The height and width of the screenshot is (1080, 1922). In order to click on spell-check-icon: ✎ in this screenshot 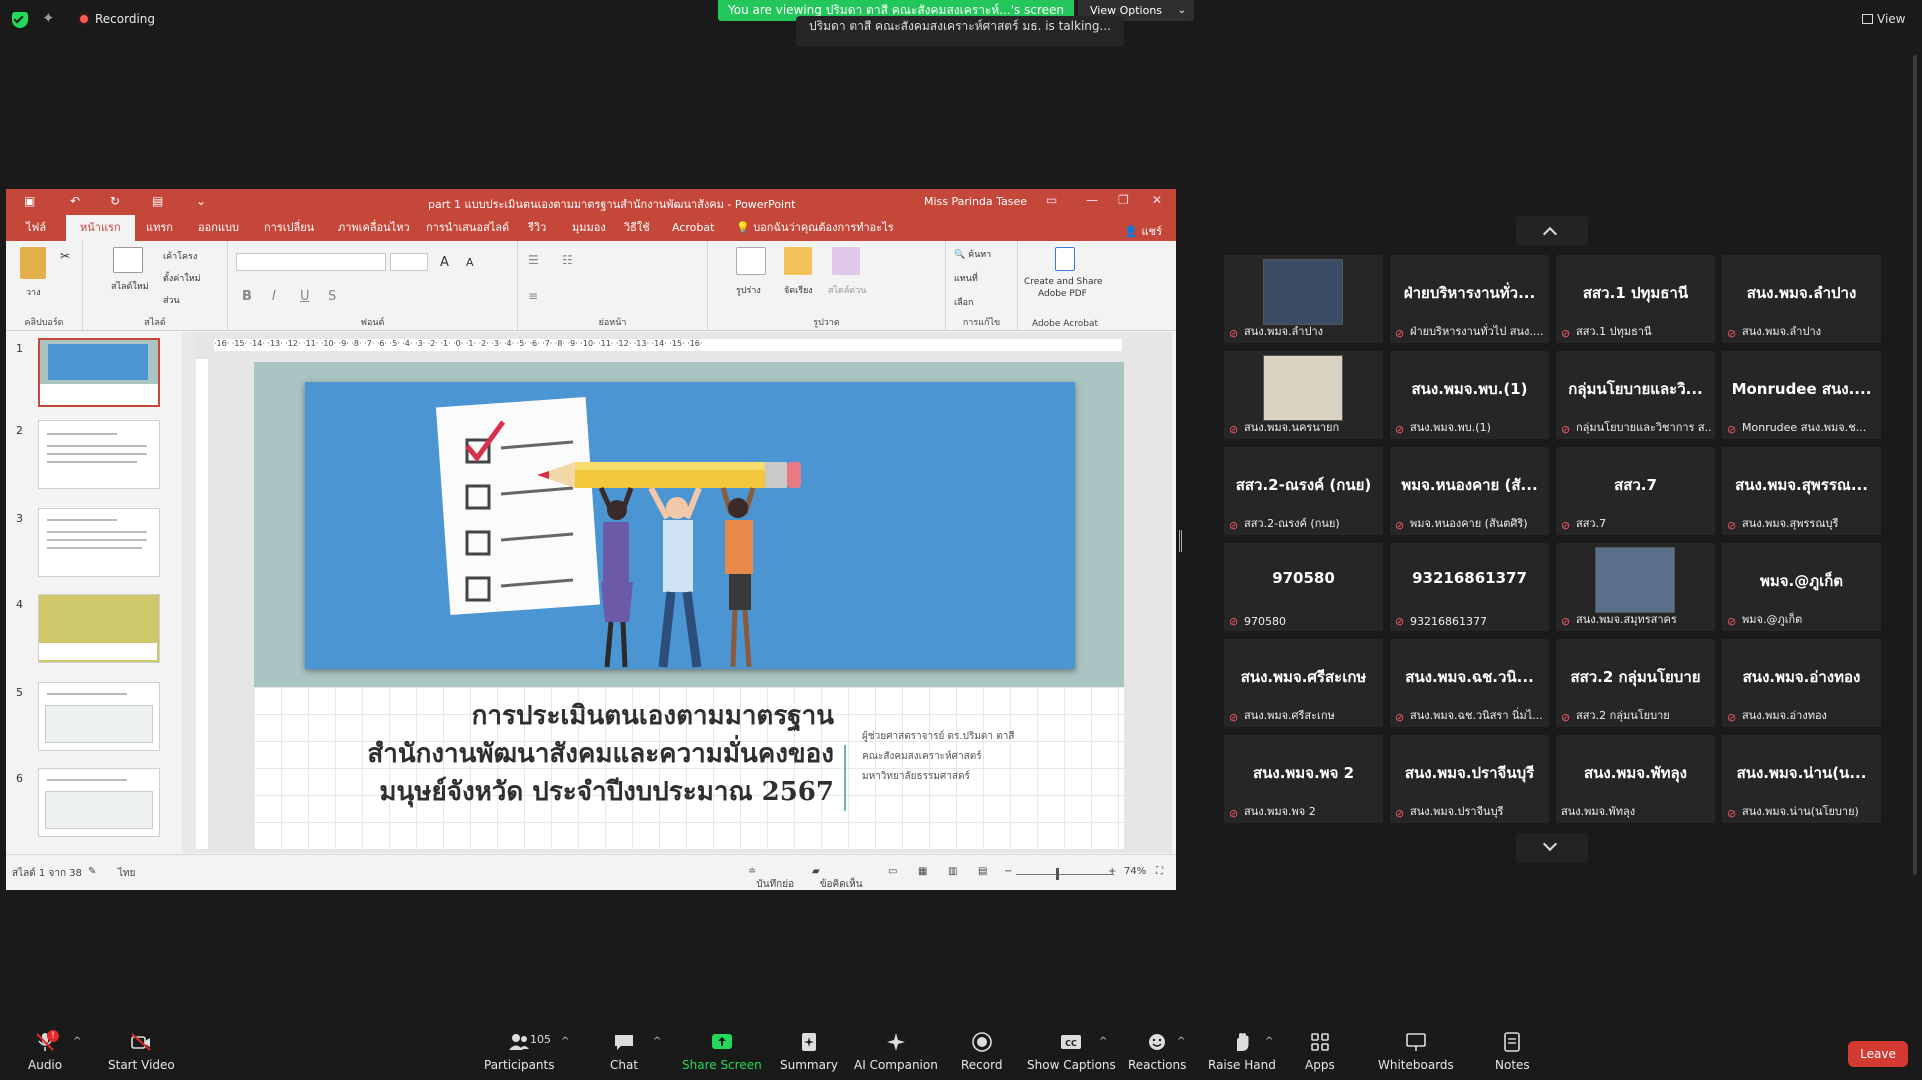, I will do `click(92, 871)`.